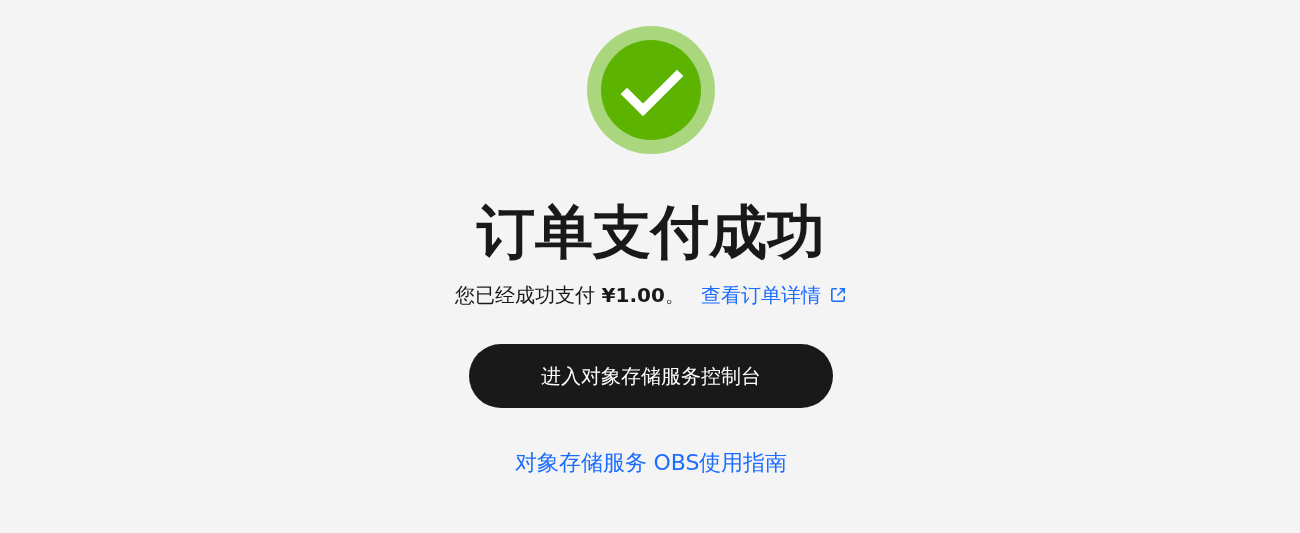 Image resolution: width=1300 pixels, height=533 pixels. I want to click on guide-link: 对象存储服务 OBS使用指南, so click(651, 463).